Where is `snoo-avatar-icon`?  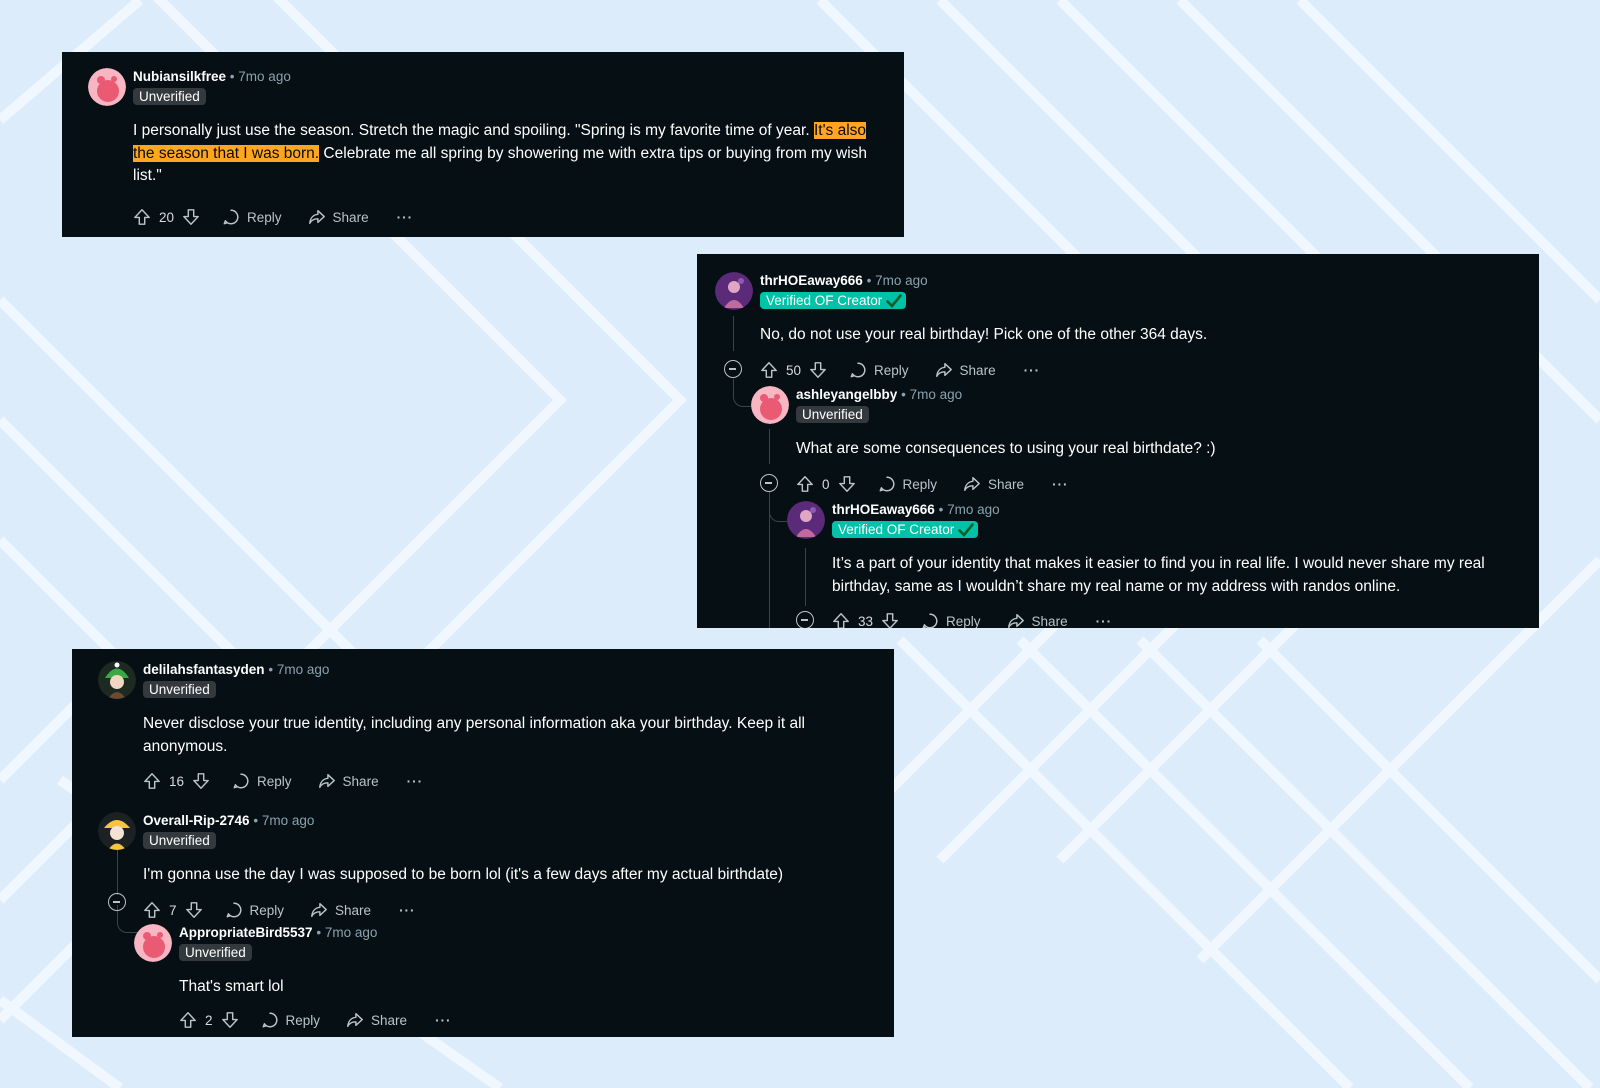 snoo-avatar-icon is located at coordinates (153, 943).